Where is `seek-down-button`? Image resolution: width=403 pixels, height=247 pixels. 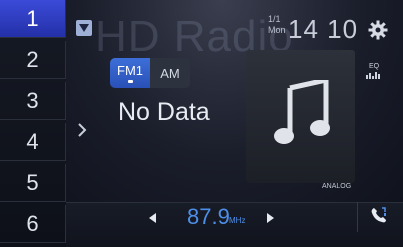
seek-down-button is located at coordinates (153, 218).